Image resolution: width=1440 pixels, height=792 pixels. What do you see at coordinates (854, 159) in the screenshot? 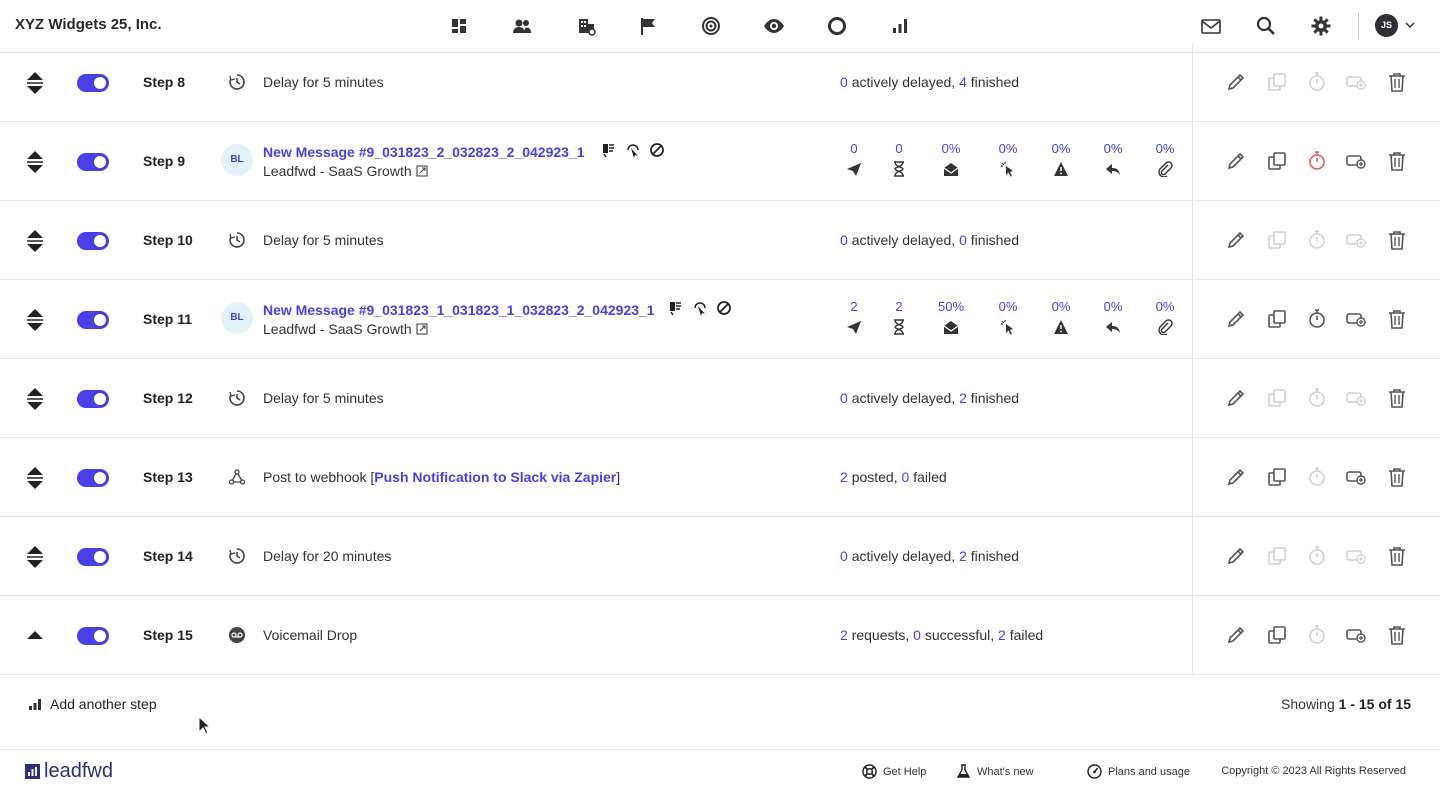
I see `metric-sent: 0` at bounding box center [854, 159].